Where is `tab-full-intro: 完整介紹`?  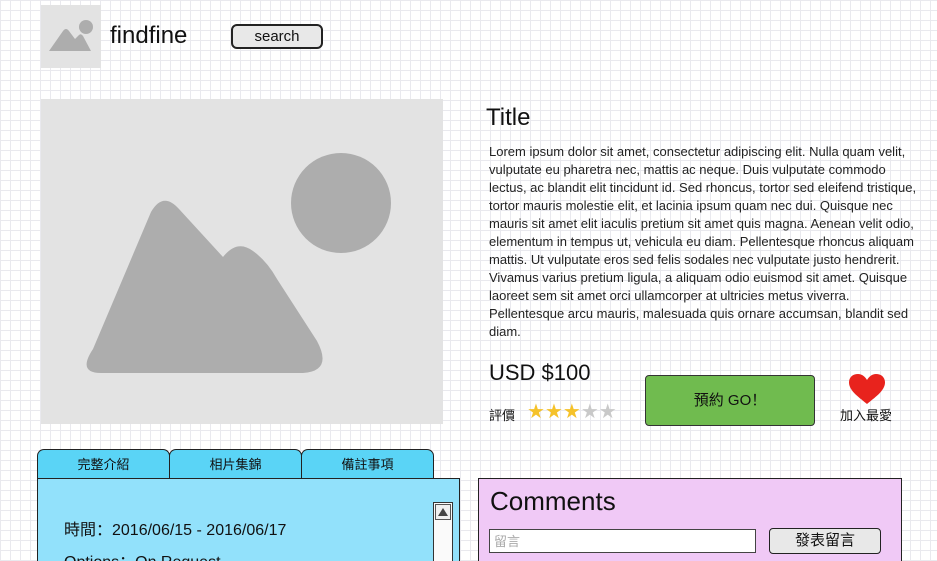 tab-full-intro: 完整介紹 is located at coordinates (103, 464).